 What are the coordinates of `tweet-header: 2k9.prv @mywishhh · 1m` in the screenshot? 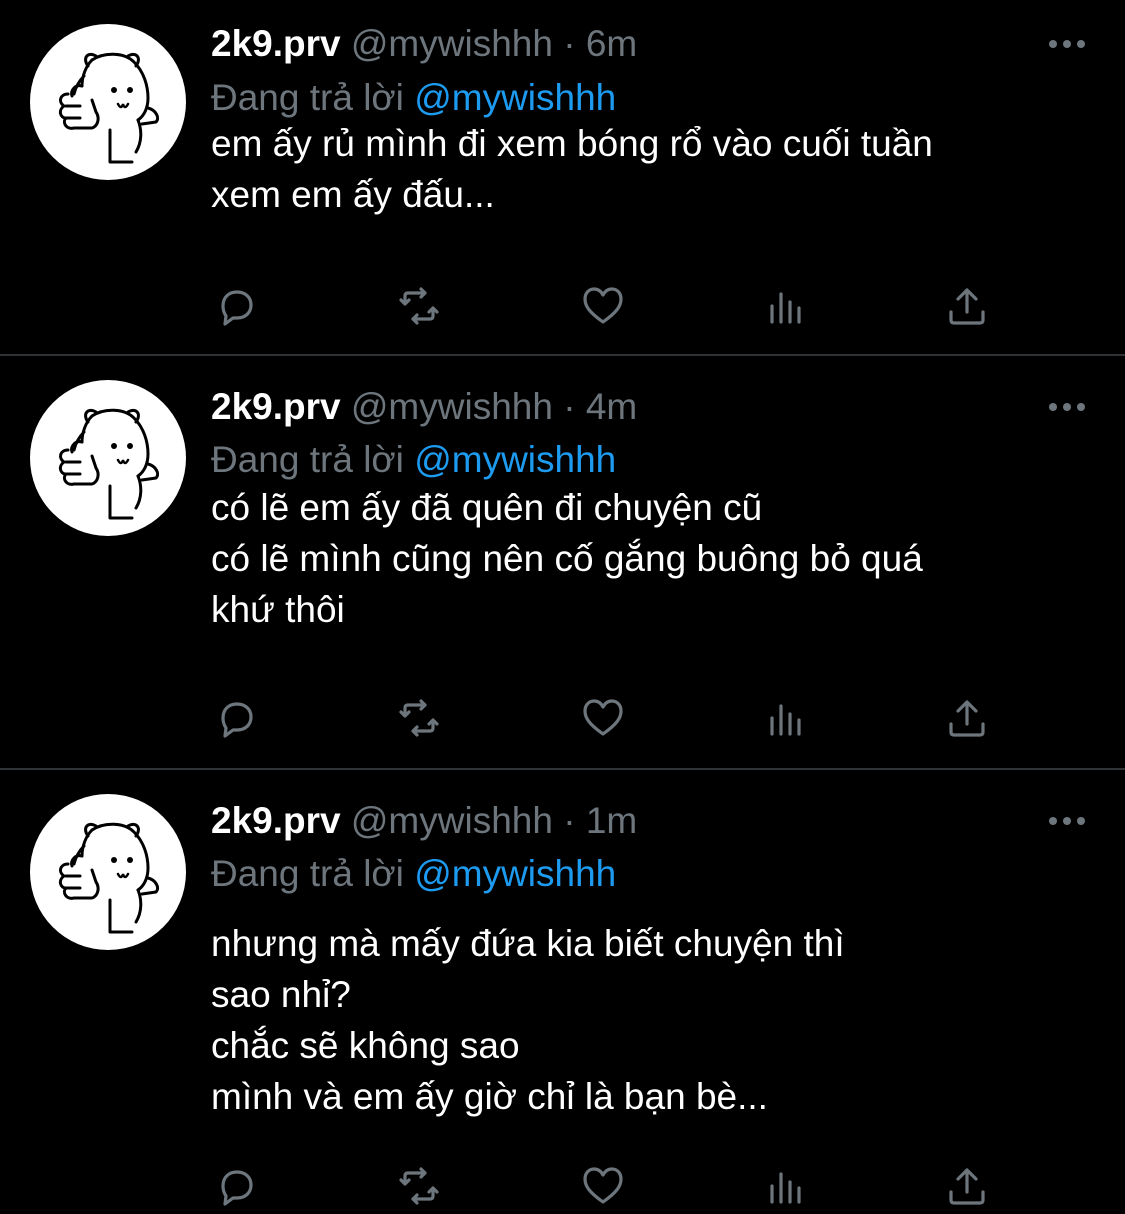 It's located at (424, 821).